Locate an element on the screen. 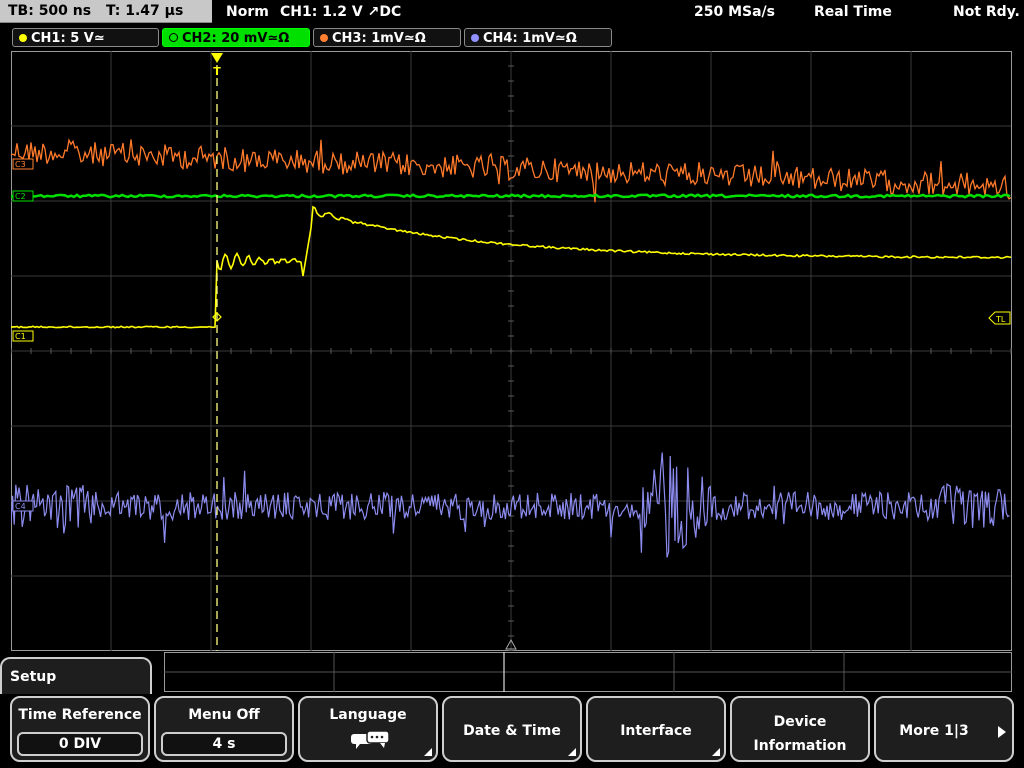  ch1-color-dot is located at coordinates (23, 38).